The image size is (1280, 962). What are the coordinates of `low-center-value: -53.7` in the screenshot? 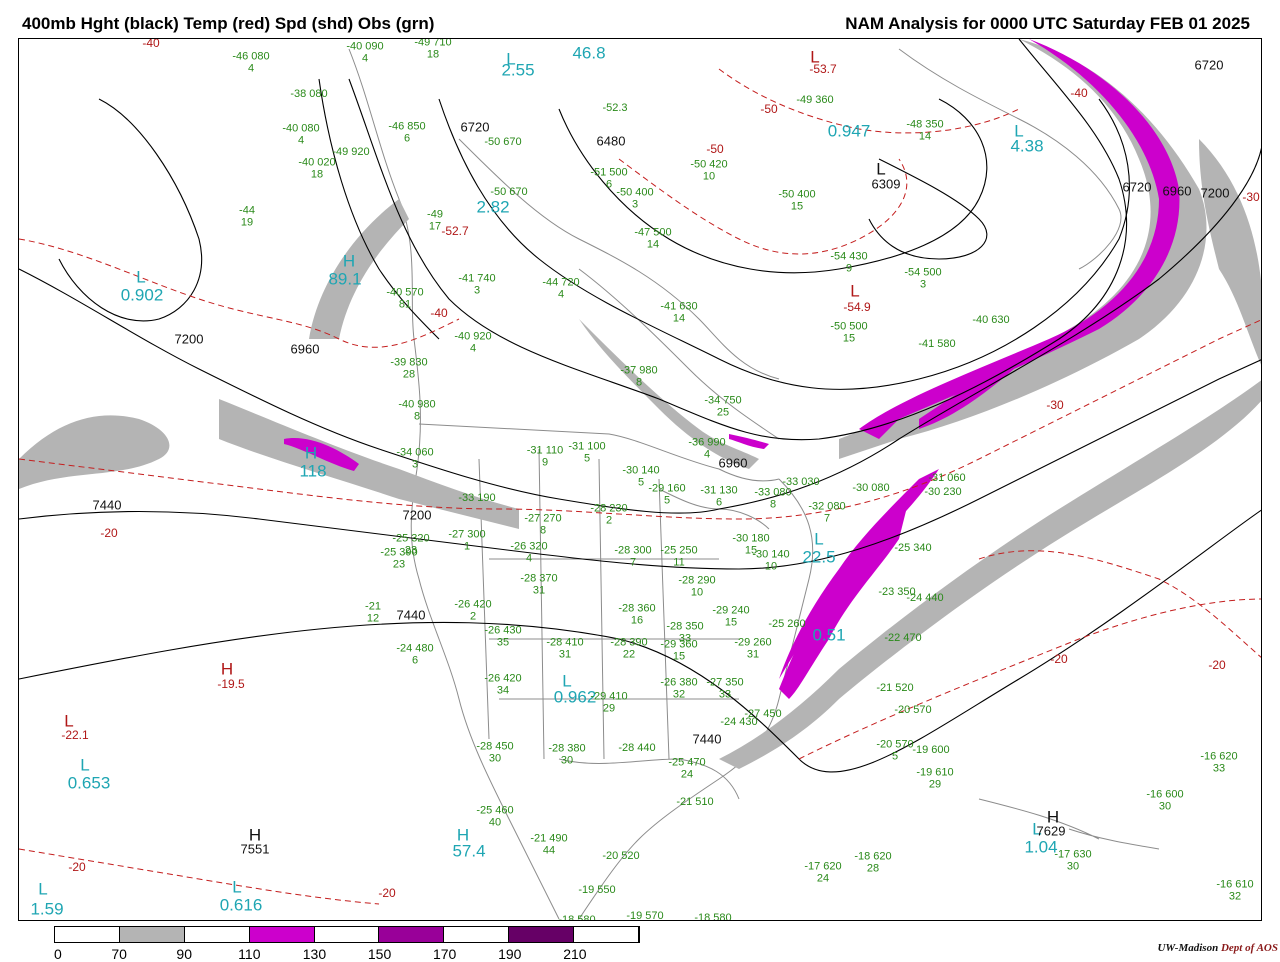 It's located at (823, 69).